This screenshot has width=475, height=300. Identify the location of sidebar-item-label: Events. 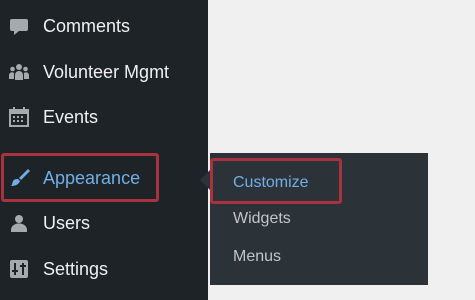
(71, 116).